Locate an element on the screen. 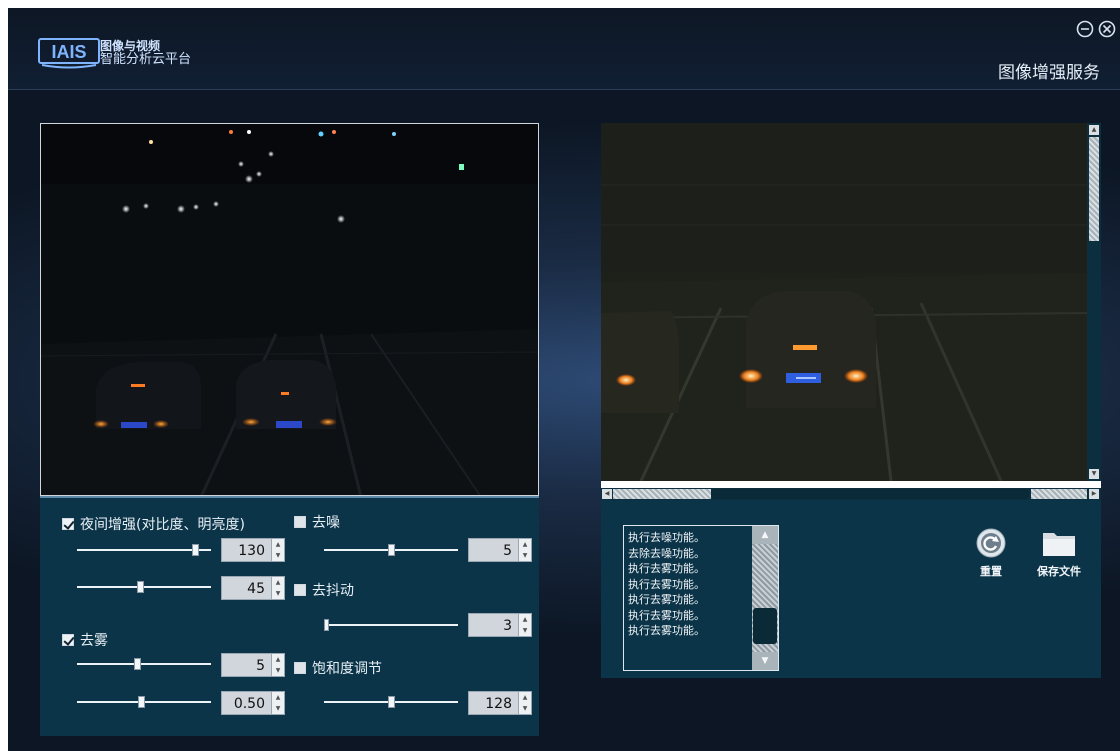  platform-name-line2: 智能分析云平台 is located at coordinates (146, 59).